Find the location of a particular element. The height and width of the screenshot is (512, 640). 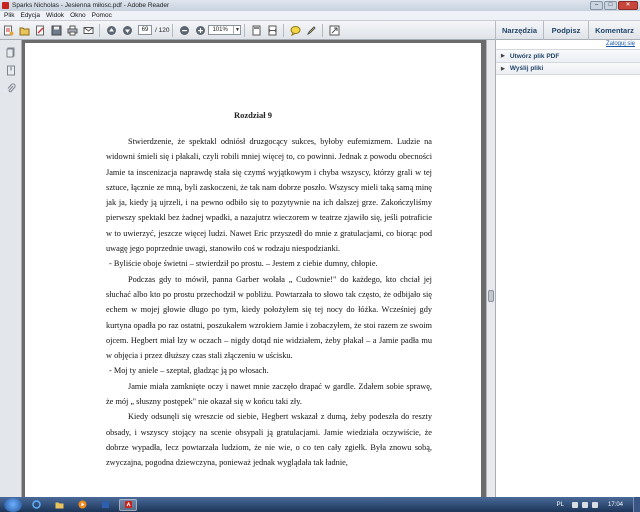

taskbar-explorer-icon is located at coordinates (59, 505).